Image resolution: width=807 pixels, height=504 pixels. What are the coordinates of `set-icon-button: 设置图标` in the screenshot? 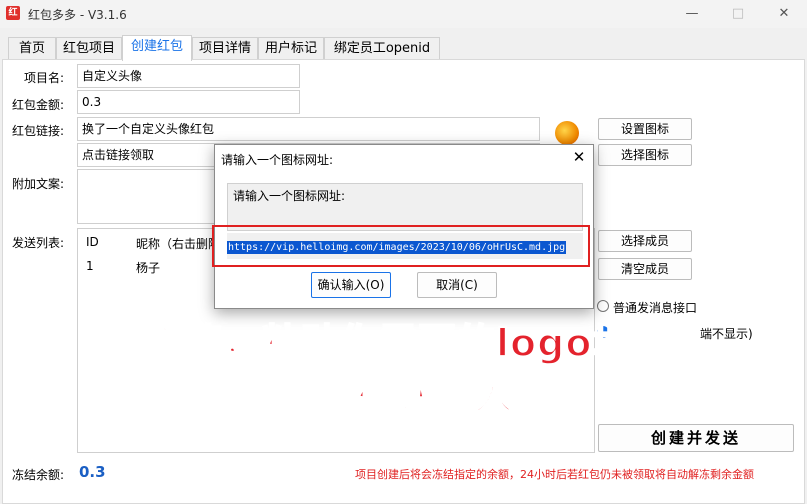 It's located at (645, 129).